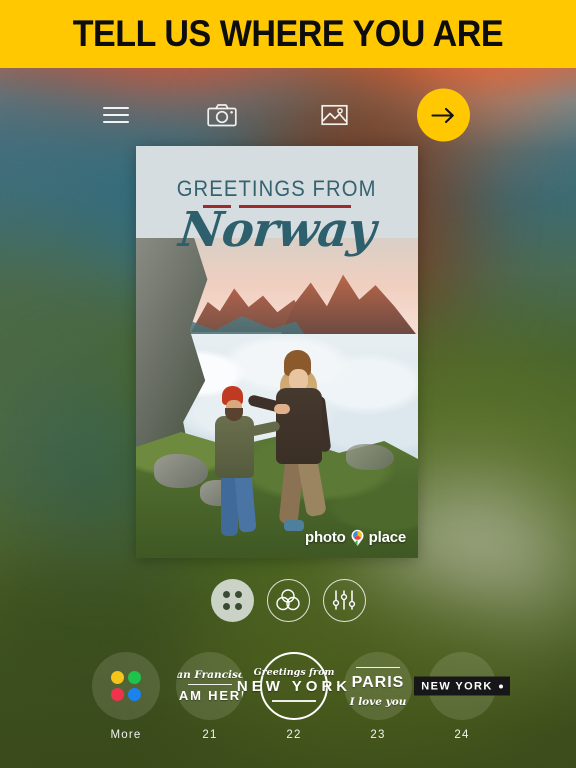 The height and width of the screenshot is (768, 576). I want to click on postcard-greeting-text: GREETINGS FROM, so click(277, 188).